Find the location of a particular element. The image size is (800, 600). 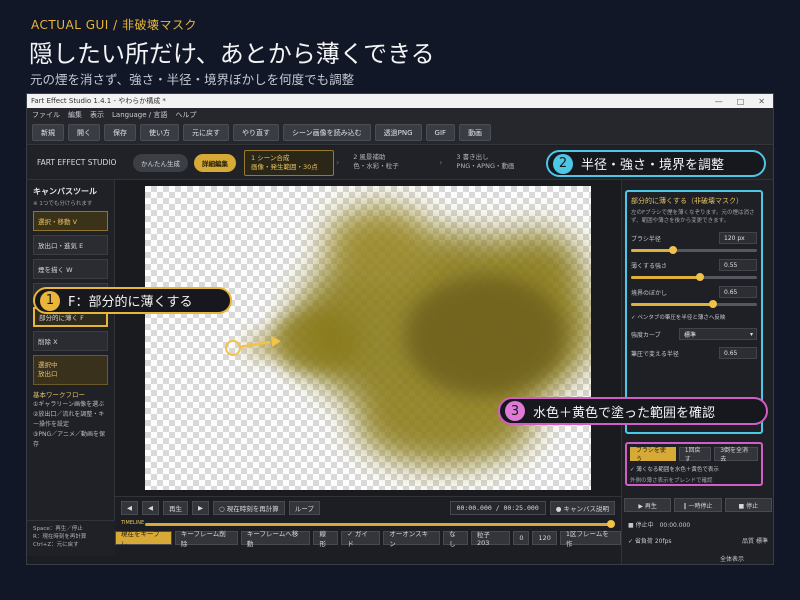

tool-paint-smoke: 煙を描く W is located at coordinates (70, 269).